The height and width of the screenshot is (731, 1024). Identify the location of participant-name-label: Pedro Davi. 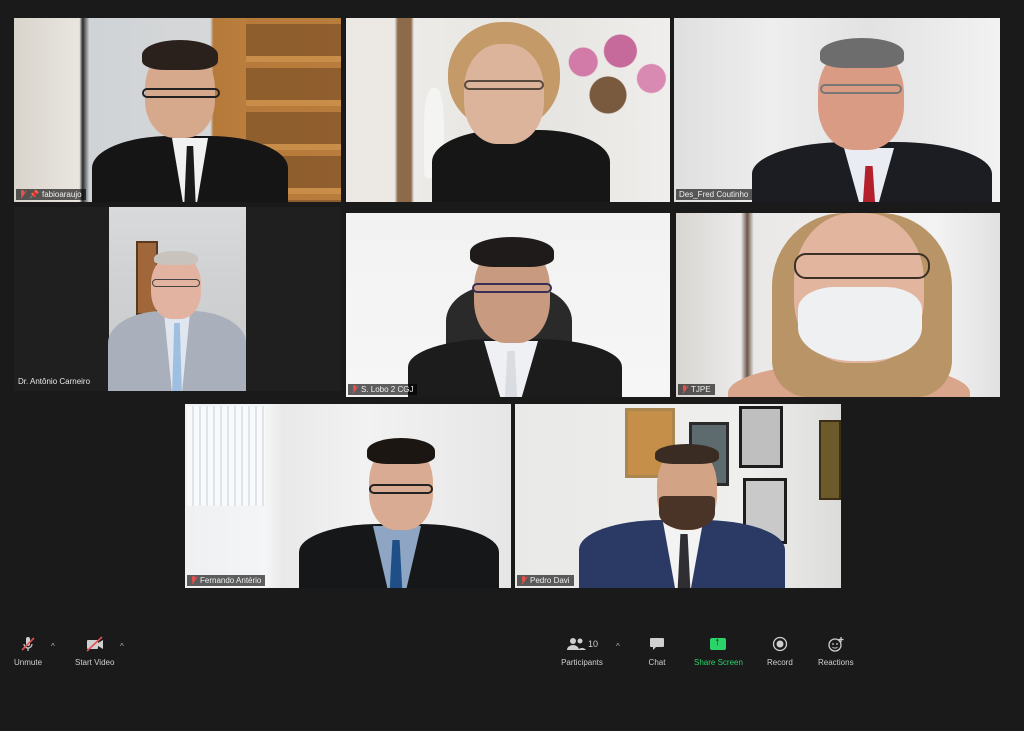
(545, 580).